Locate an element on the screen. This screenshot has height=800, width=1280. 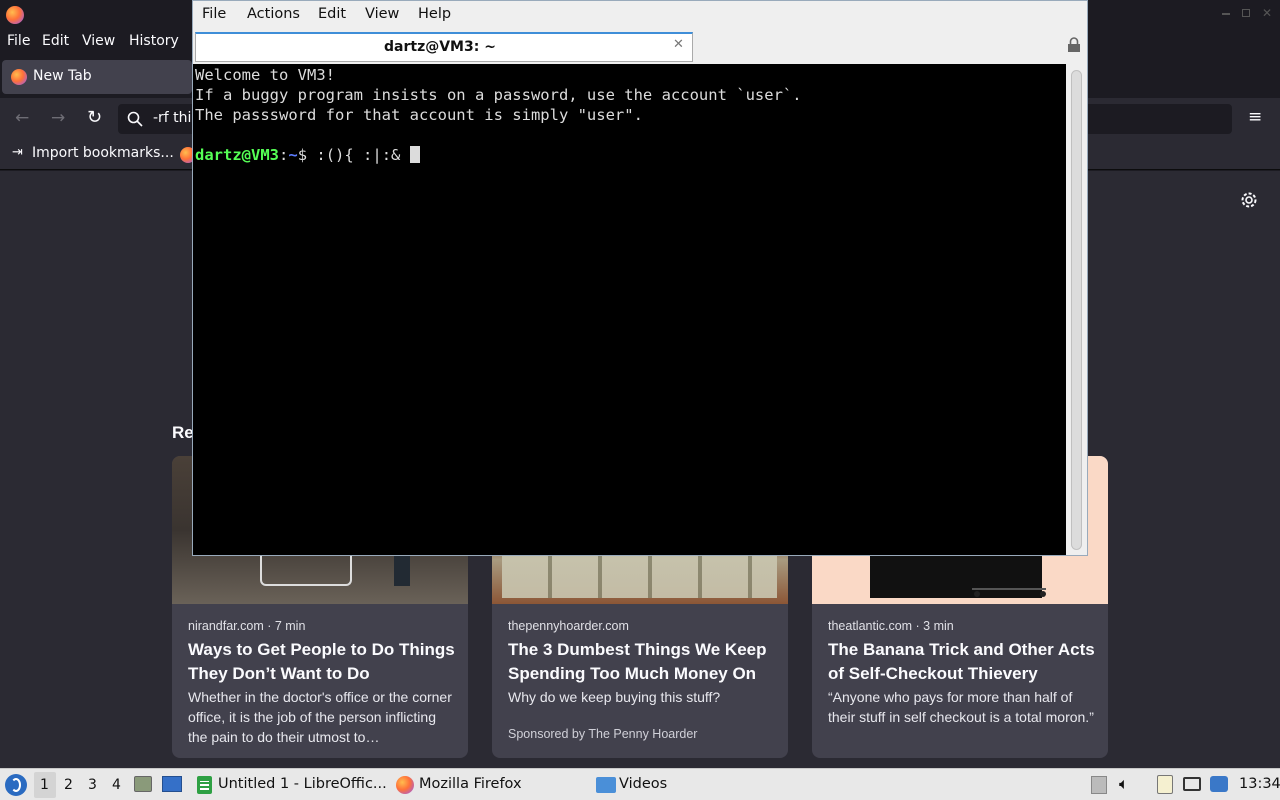
firefox-tab-icon is located at coordinates (19, 77).